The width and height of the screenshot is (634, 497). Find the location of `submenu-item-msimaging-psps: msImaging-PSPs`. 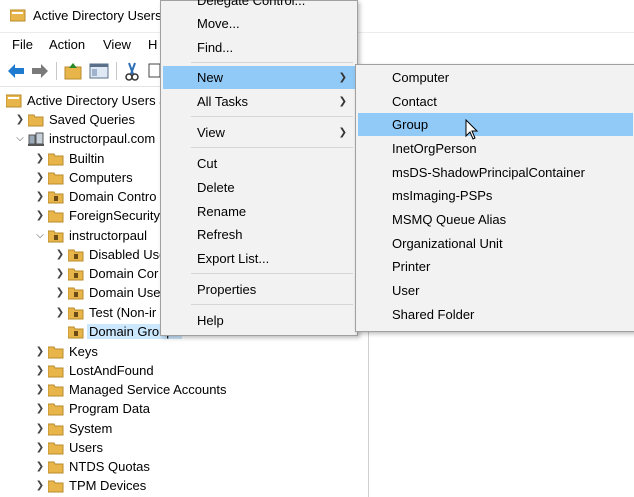

submenu-item-msimaging-psps: msImaging-PSPs is located at coordinates (495, 195).